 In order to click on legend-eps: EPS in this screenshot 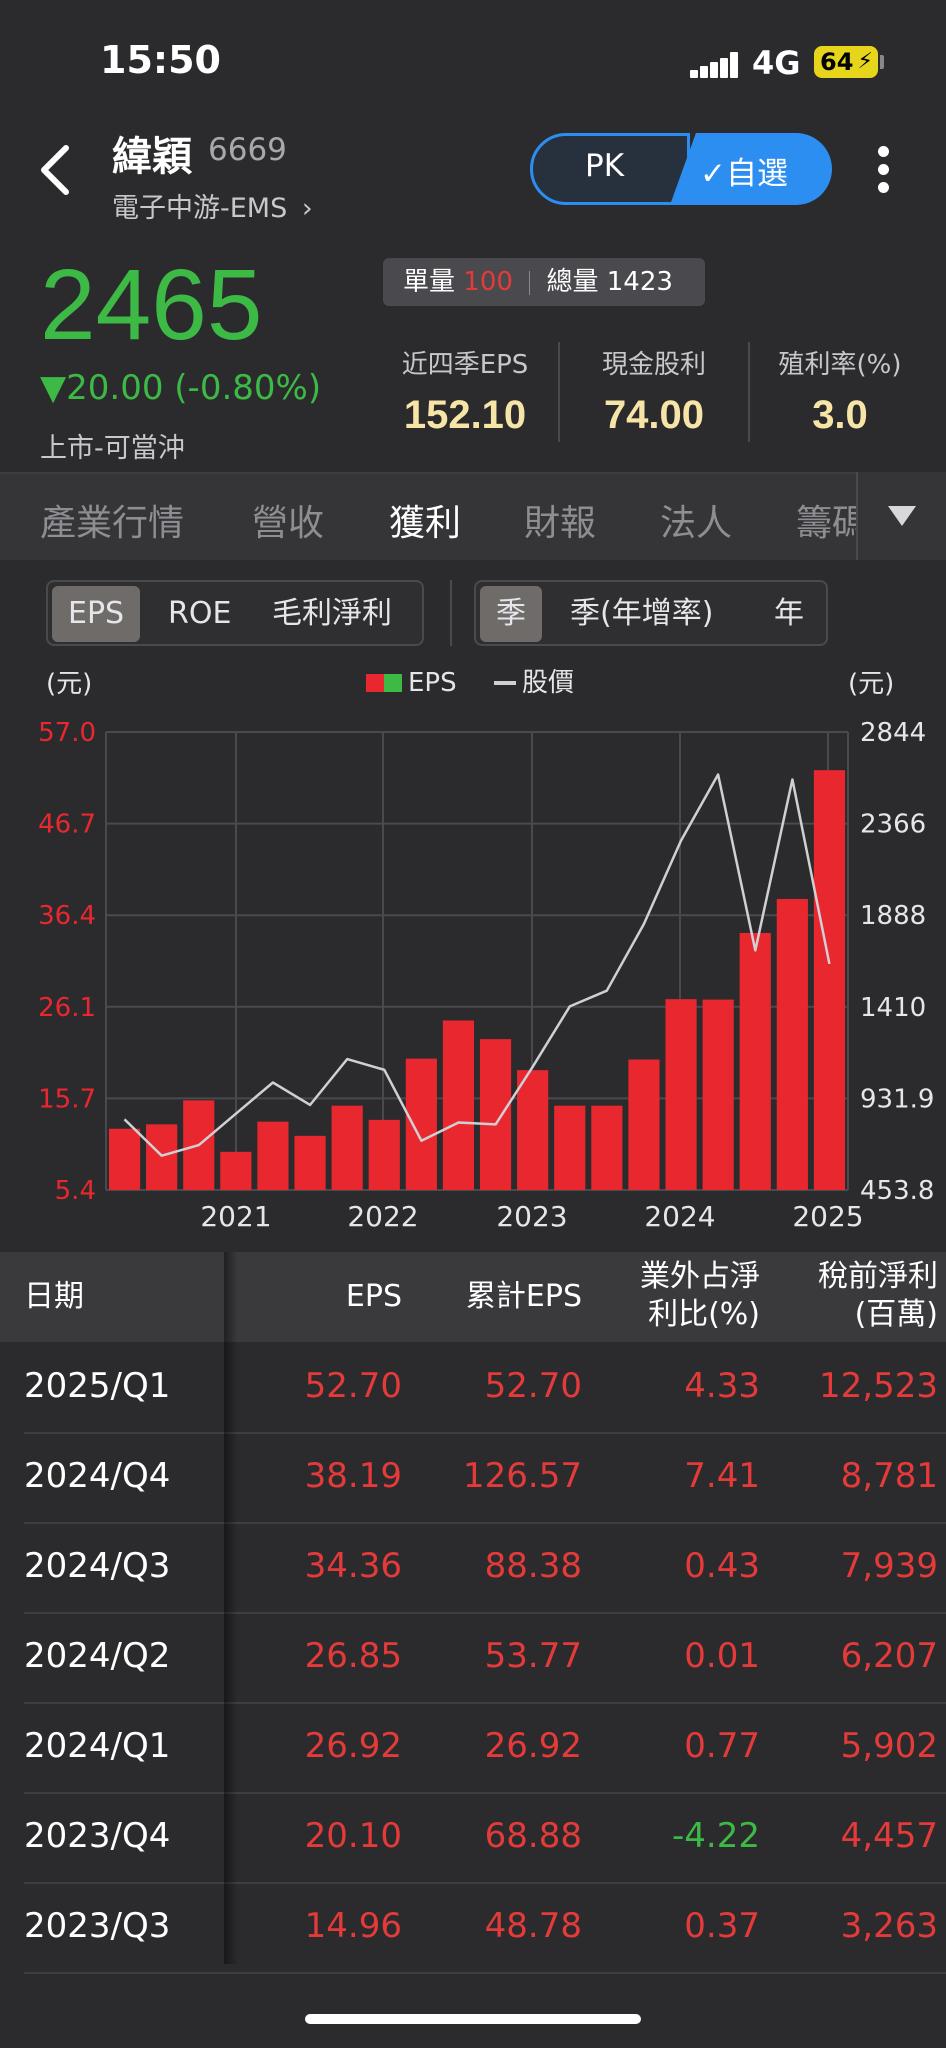, I will do `click(432, 683)`.